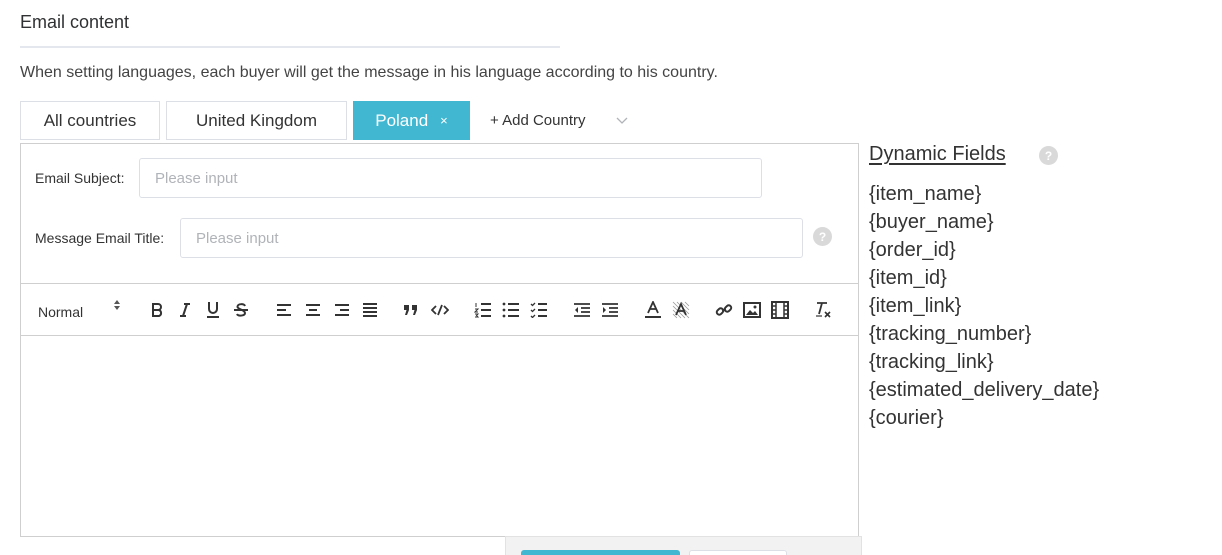 Image resolution: width=1222 pixels, height=555 pixels. I want to click on message-email-title-input, so click(491, 238).